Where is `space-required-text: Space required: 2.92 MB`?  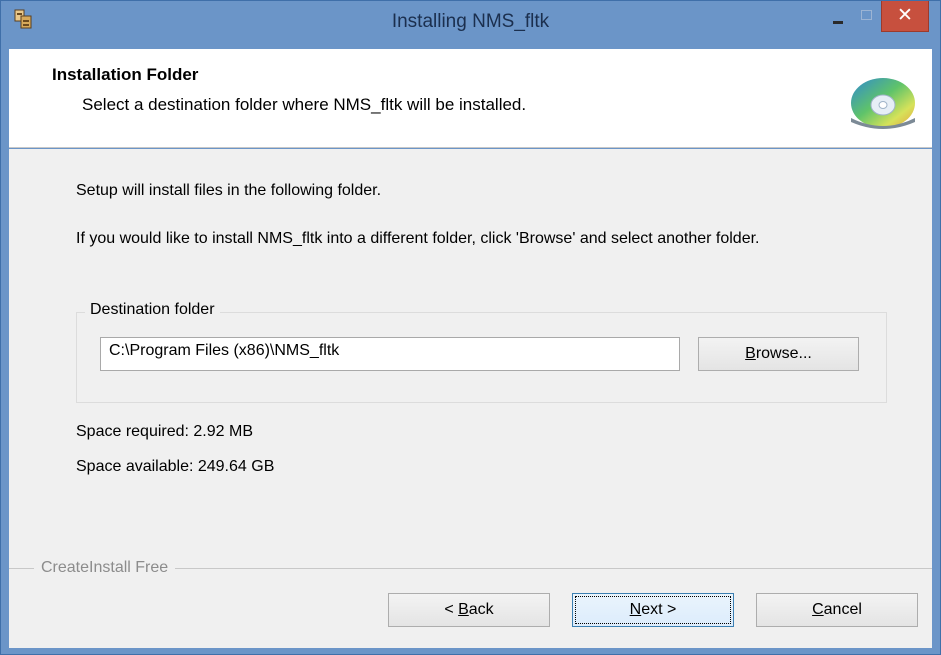
space-required-text: Space required: 2.92 MB is located at coordinates (164, 431).